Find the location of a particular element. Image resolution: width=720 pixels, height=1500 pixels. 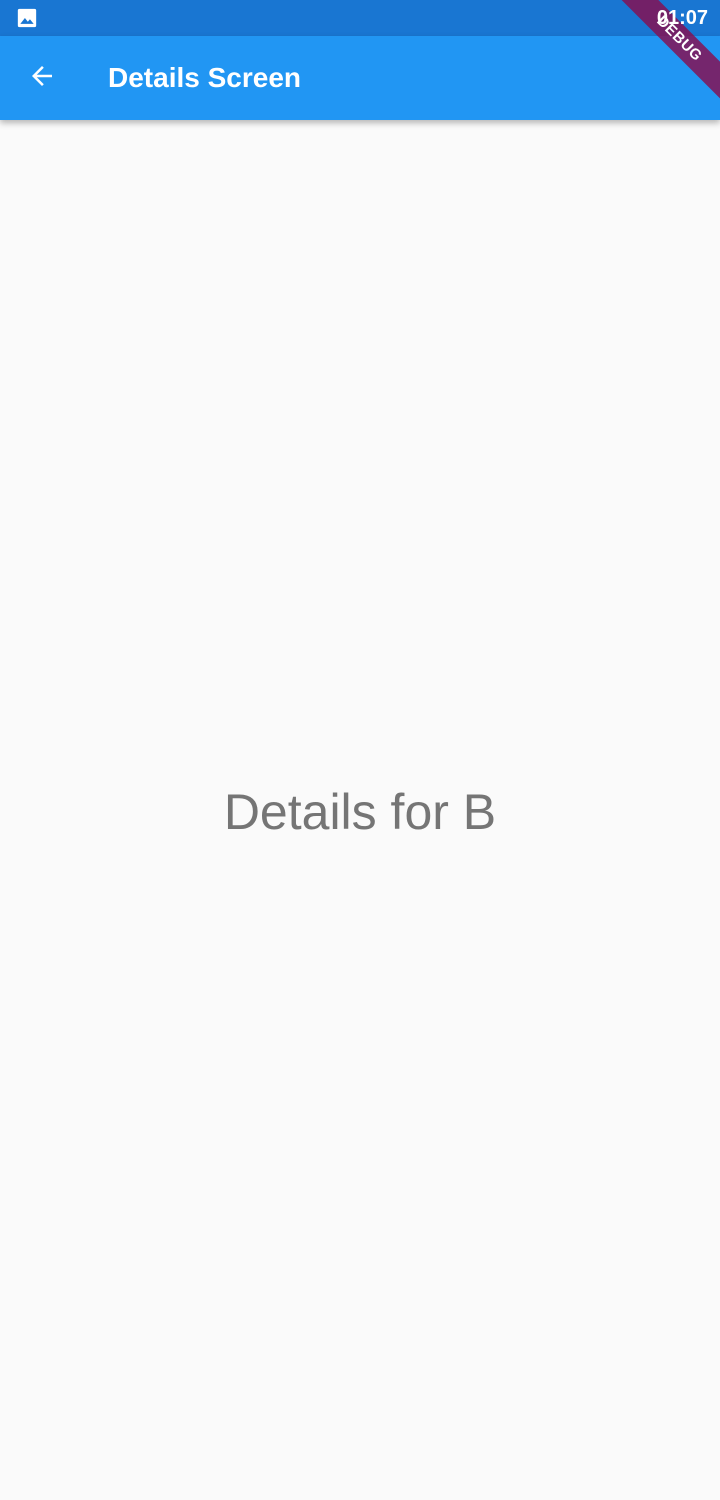

page-title: Details Screen is located at coordinates (204, 77).